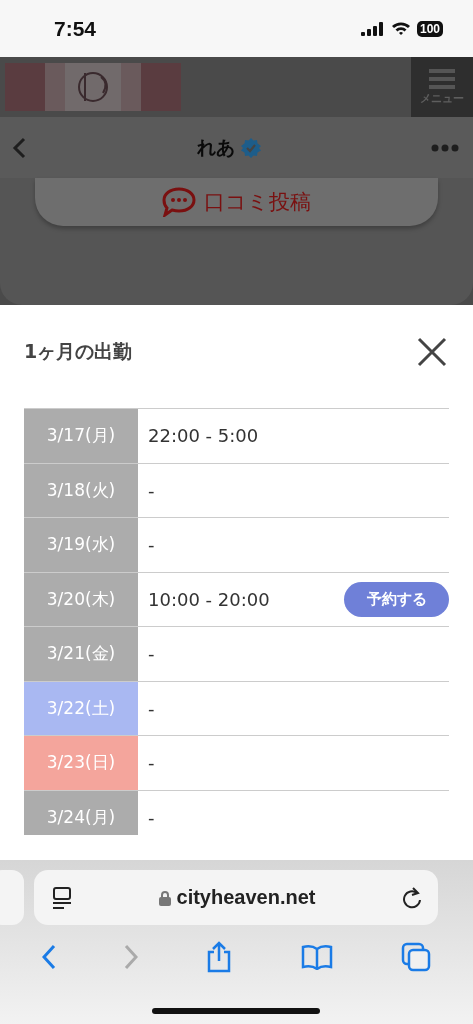  I want to click on clock-time: 7:54, so click(75, 28).